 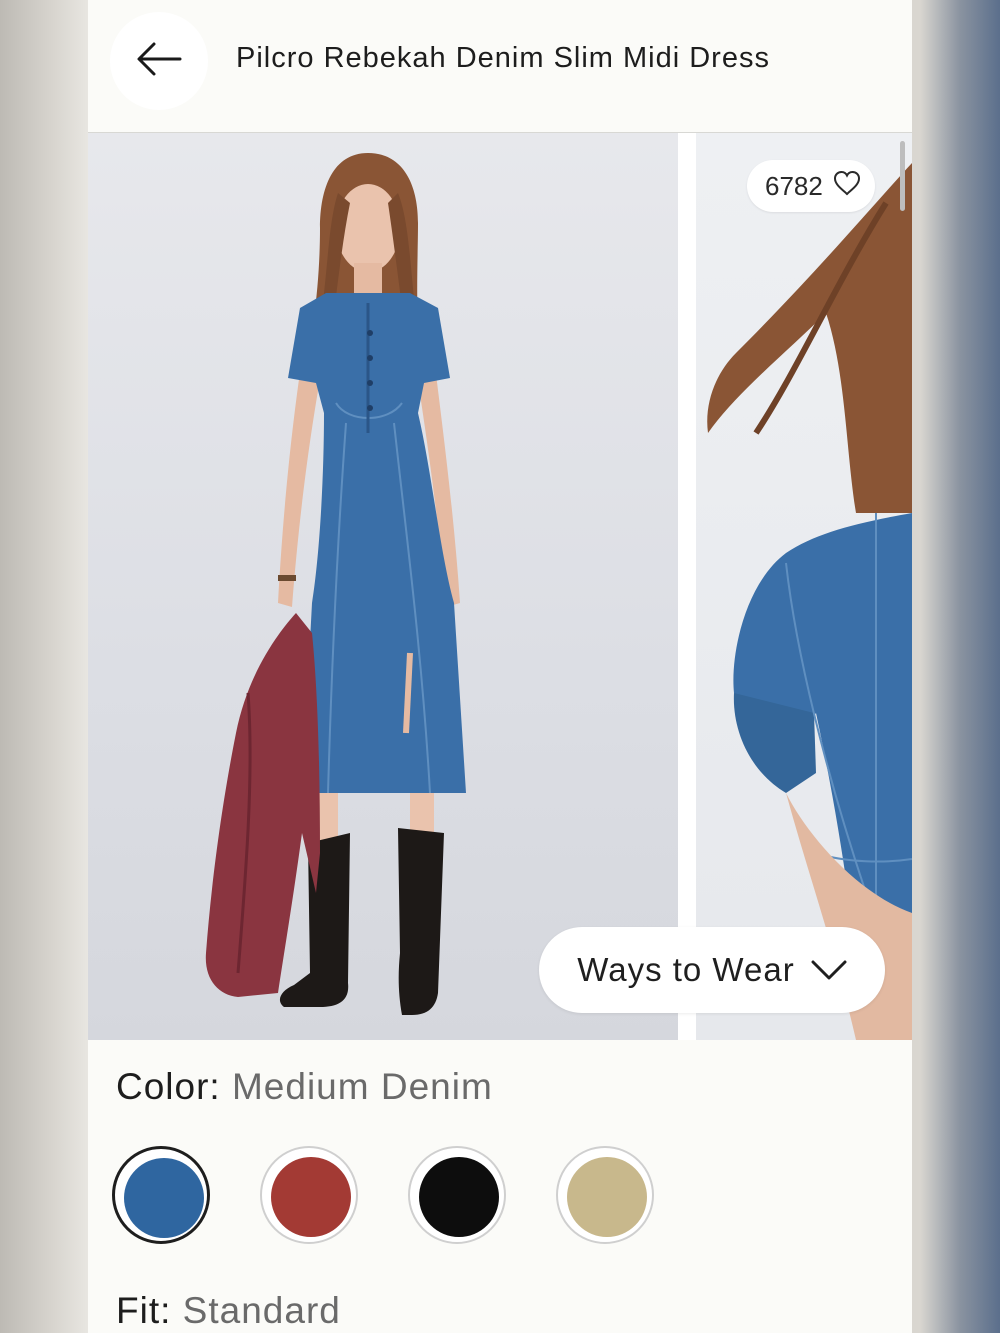 I want to click on swatch-red, so click(x=309, y=1195).